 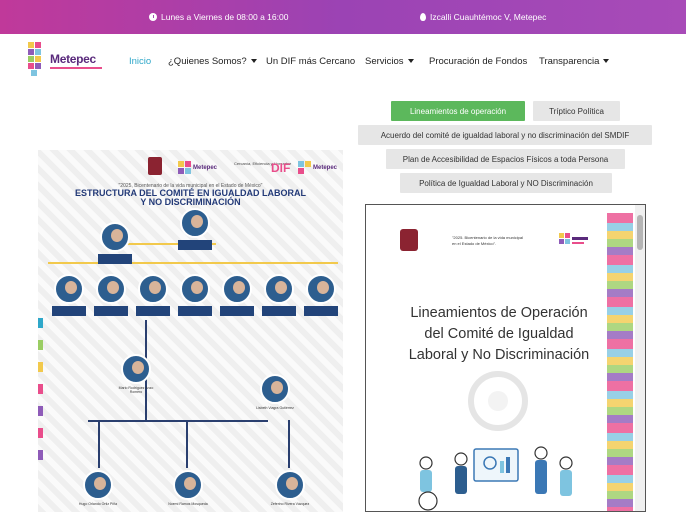 What do you see at coordinates (190, 202) in the screenshot?
I see `org-title-line-2: Y NO DISCRIMINACIÓN` at bounding box center [190, 202].